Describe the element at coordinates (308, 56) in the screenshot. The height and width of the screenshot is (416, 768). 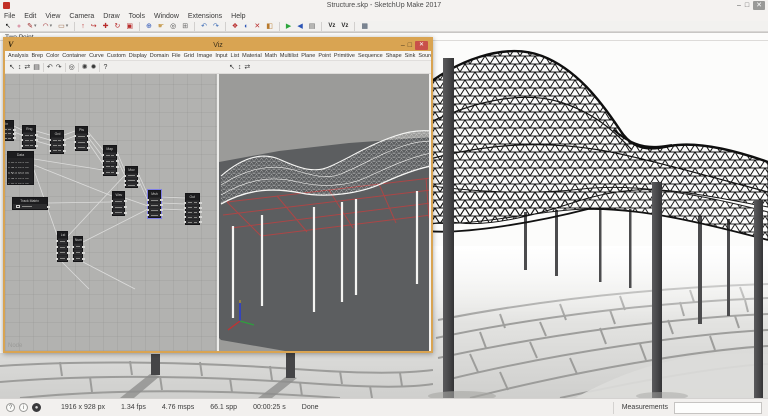
I see `viz-menu-plane: Plane` at that location.